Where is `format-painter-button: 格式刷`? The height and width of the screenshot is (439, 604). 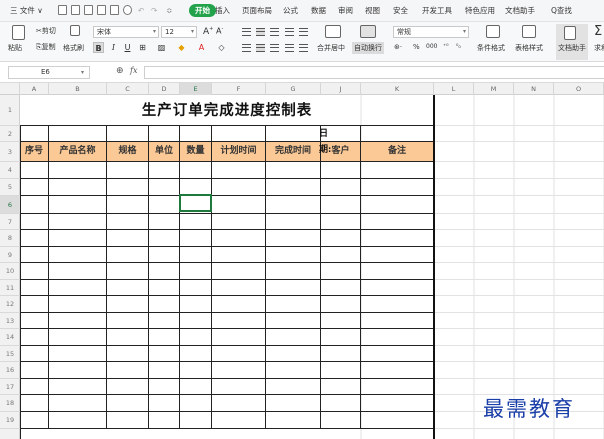
format-painter-button: 格式刷 is located at coordinates (73, 48).